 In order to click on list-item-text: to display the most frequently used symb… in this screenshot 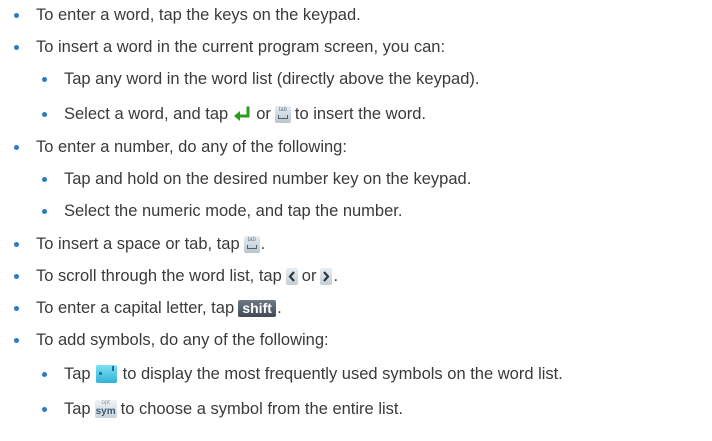, I will do `click(342, 374)`.